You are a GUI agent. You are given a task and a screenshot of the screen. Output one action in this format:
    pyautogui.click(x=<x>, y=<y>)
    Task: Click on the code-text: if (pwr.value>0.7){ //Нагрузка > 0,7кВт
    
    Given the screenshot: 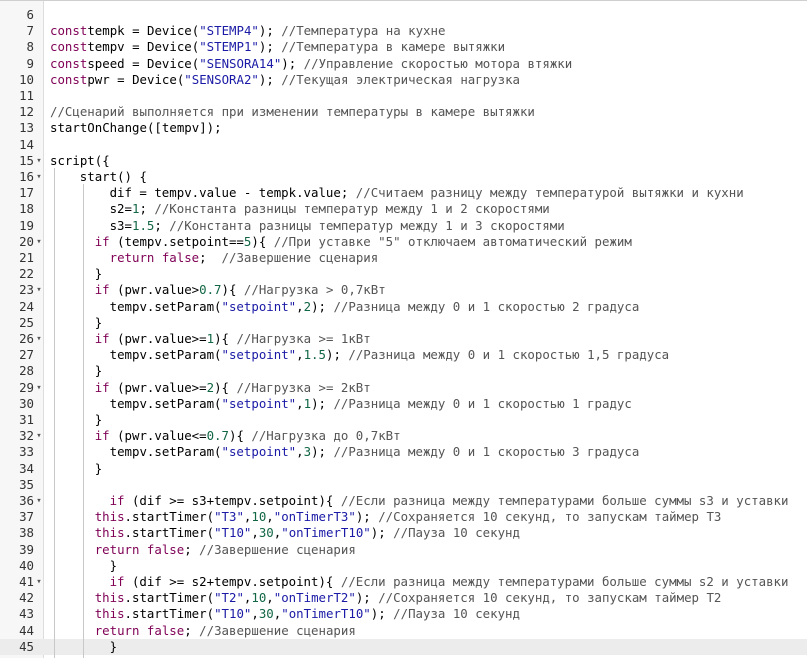 What is the action you would take?
    pyautogui.click(x=218, y=290)
    